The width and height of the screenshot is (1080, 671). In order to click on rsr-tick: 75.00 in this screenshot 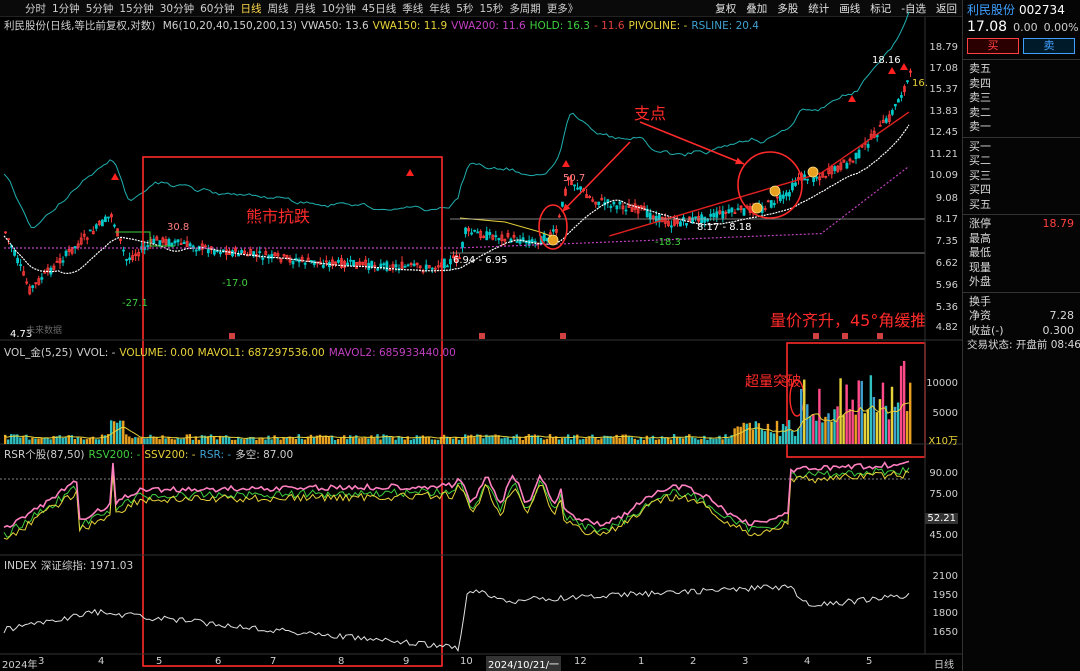, I will do `click(943, 494)`.